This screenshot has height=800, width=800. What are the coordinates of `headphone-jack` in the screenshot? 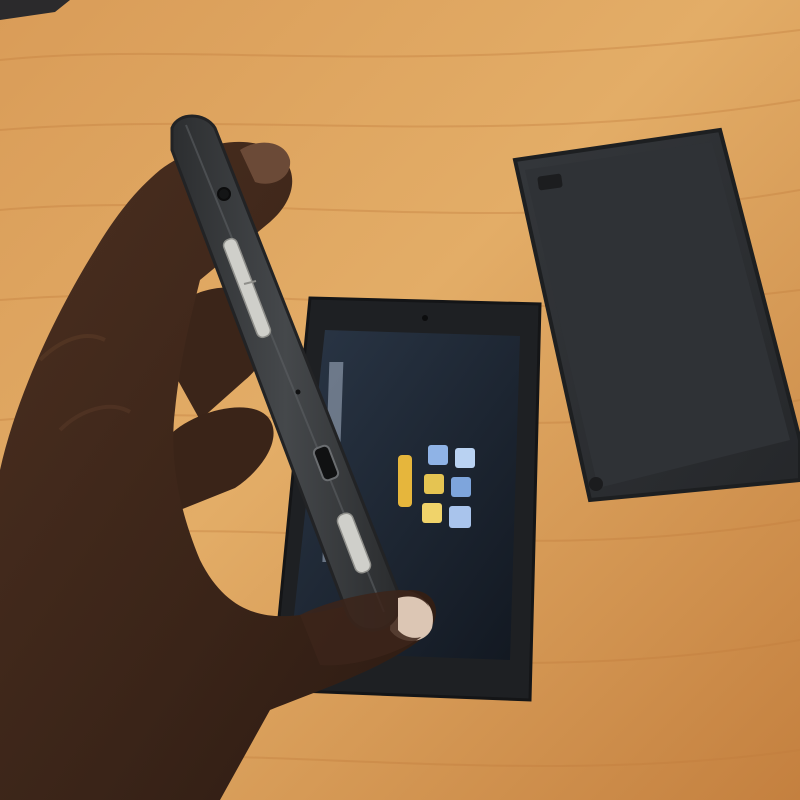 It's located at (224, 194).